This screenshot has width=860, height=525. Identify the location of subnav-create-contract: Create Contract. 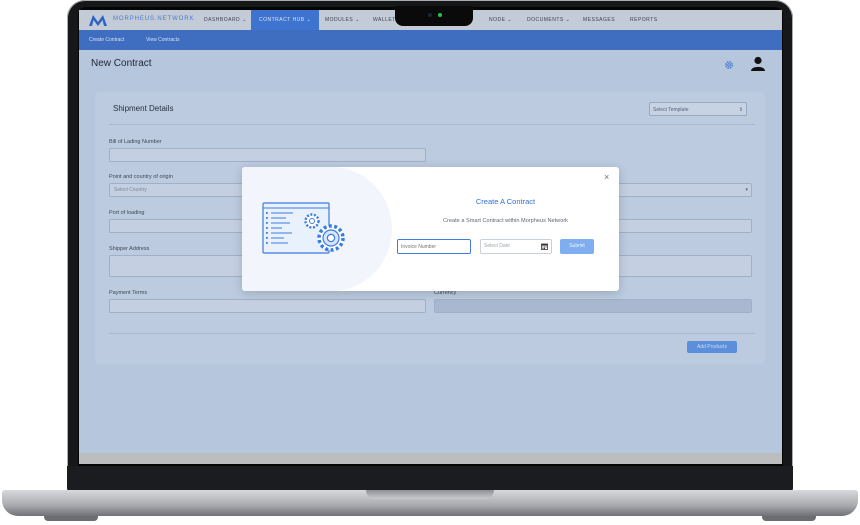
(106, 40).